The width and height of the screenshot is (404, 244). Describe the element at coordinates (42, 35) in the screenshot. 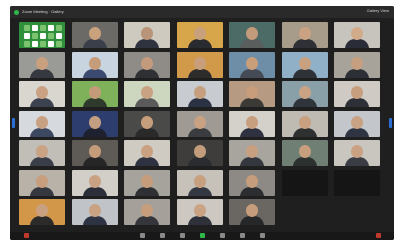

I see `participant-tile-logo` at that location.